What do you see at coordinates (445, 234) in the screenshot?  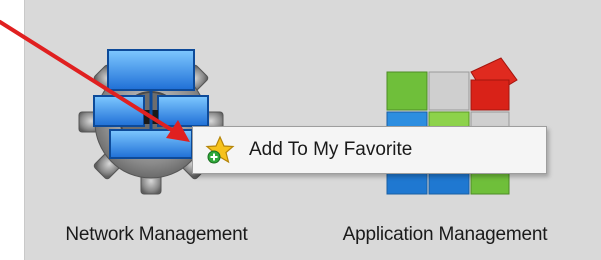 I see `app-label-application-management: Application Management` at bounding box center [445, 234].